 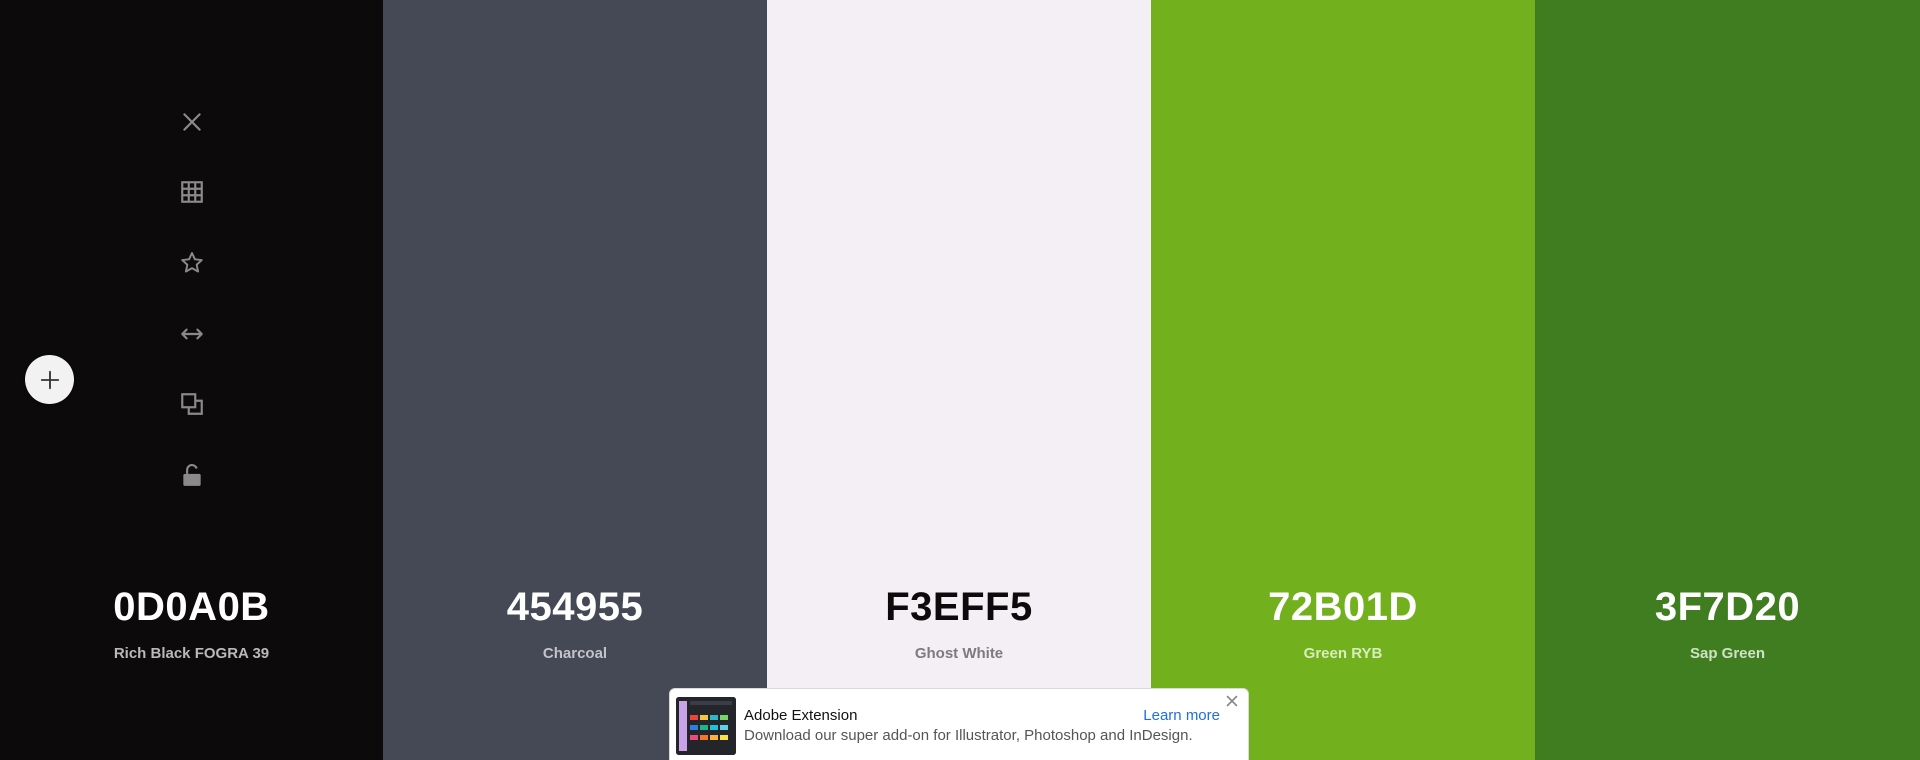 I want to click on swatch-hex: F3EFF5, so click(x=959, y=607).